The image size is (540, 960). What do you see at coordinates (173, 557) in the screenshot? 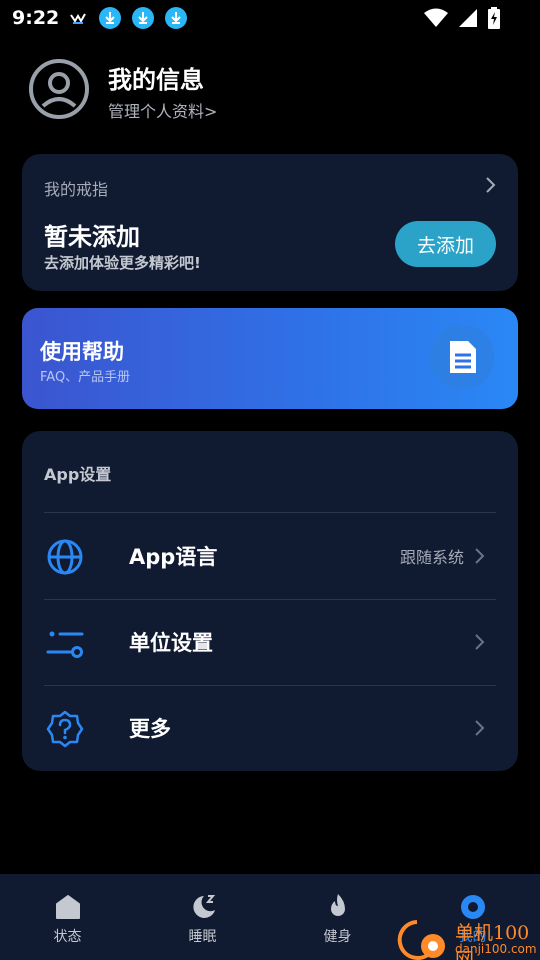
I see `setting-label: App语言` at bounding box center [173, 557].